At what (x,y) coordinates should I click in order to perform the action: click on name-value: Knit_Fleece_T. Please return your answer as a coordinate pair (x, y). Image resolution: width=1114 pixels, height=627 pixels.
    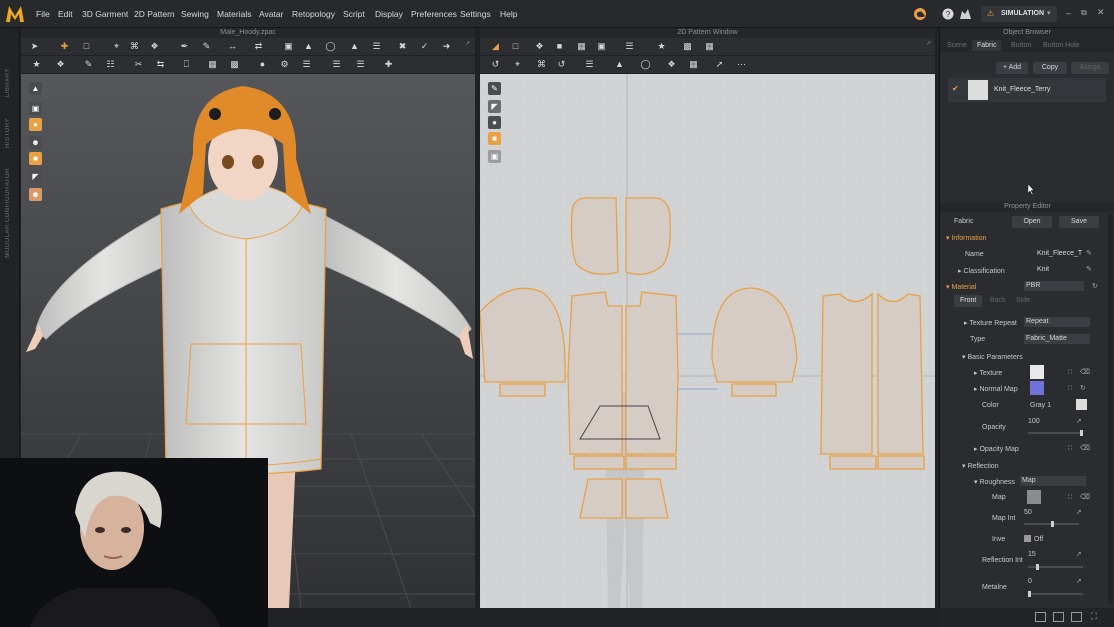
    Looking at the image, I should click on (1060, 254).